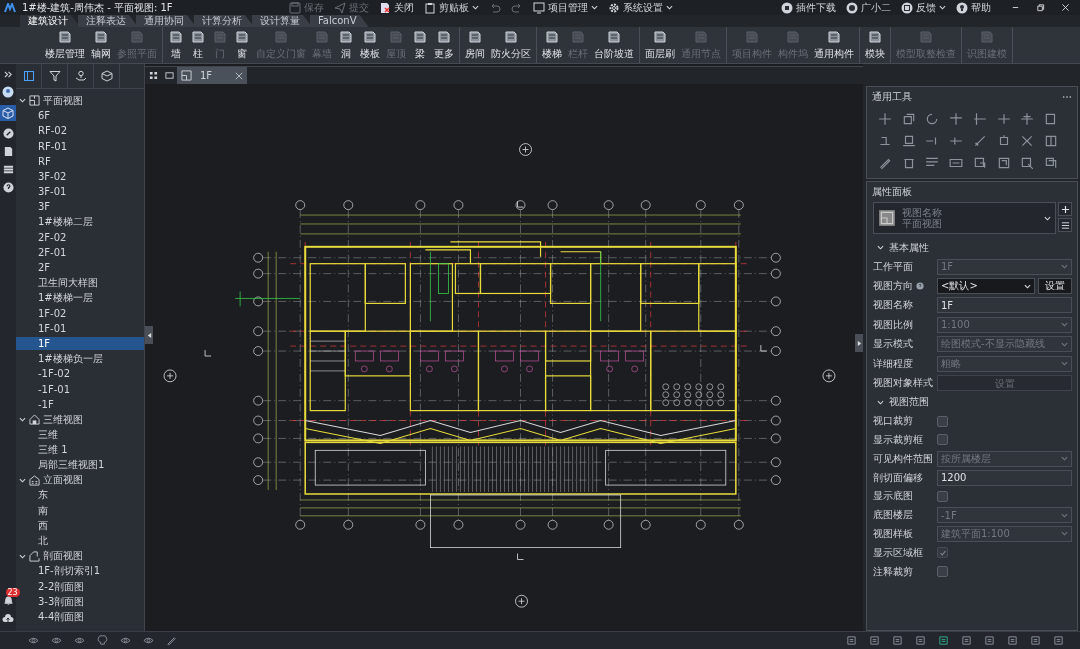  What do you see at coordinates (8, 619) in the screenshot?
I see `cloud-upload-icon` at bounding box center [8, 619].